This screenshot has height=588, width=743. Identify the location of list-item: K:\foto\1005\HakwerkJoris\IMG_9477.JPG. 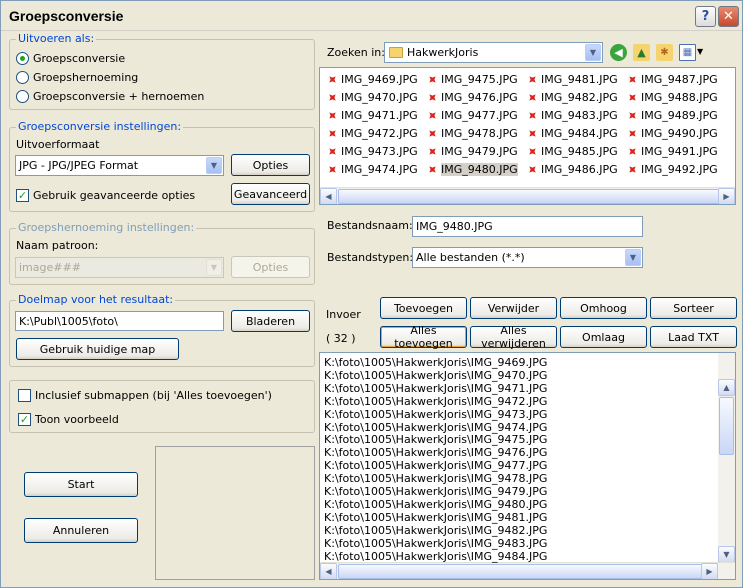
(435, 465).